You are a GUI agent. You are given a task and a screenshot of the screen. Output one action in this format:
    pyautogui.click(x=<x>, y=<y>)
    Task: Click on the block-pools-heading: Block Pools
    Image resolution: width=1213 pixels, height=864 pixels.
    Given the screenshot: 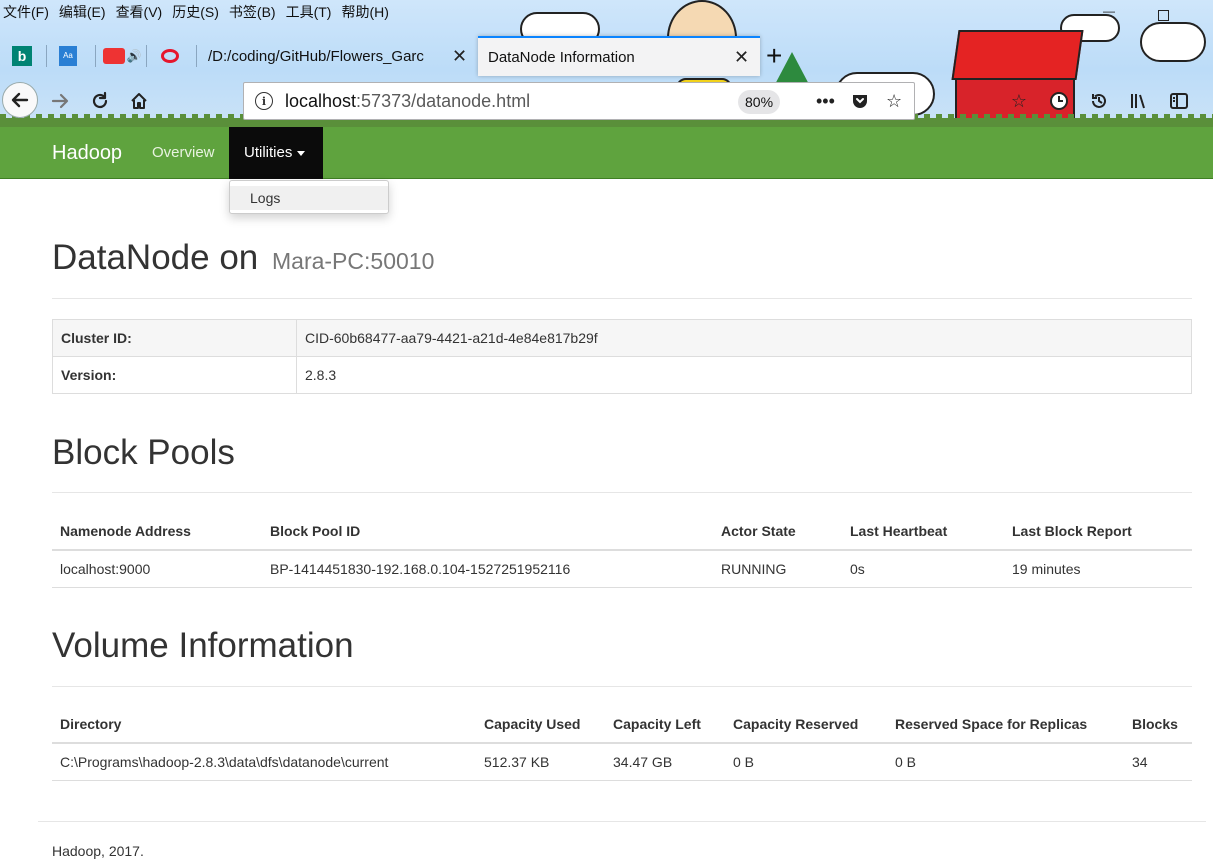 What is the action you would take?
    pyautogui.click(x=143, y=452)
    